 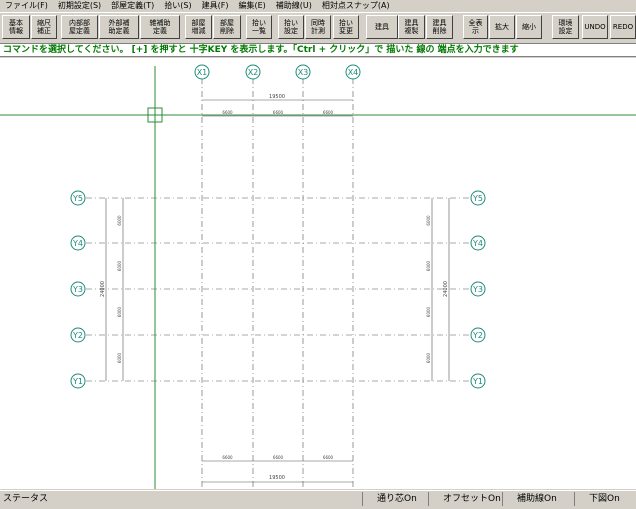 I want to click on takeoff-change-button: 拾い 変更, so click(x=346, y=27).